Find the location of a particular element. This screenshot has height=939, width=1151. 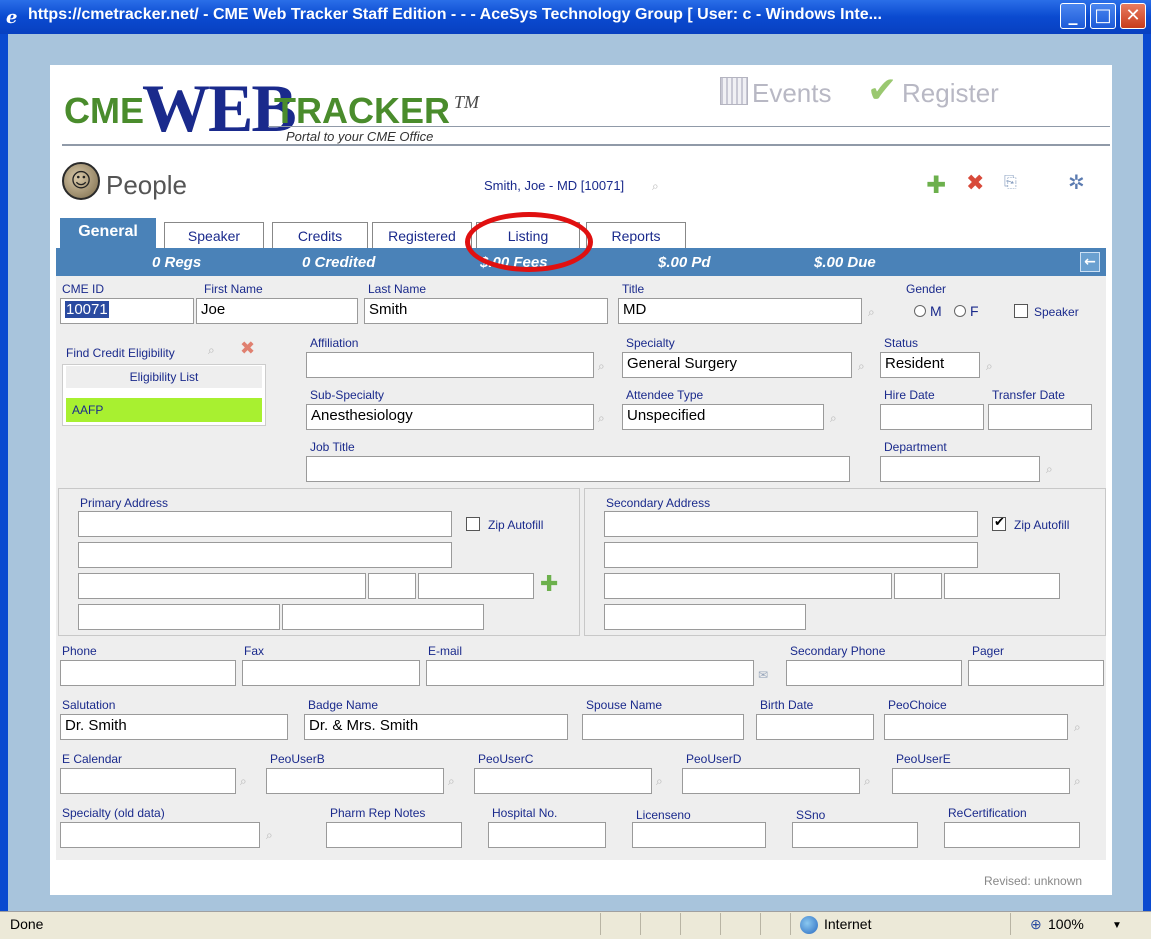

primary-city-input is located at coordinates (222, 586).